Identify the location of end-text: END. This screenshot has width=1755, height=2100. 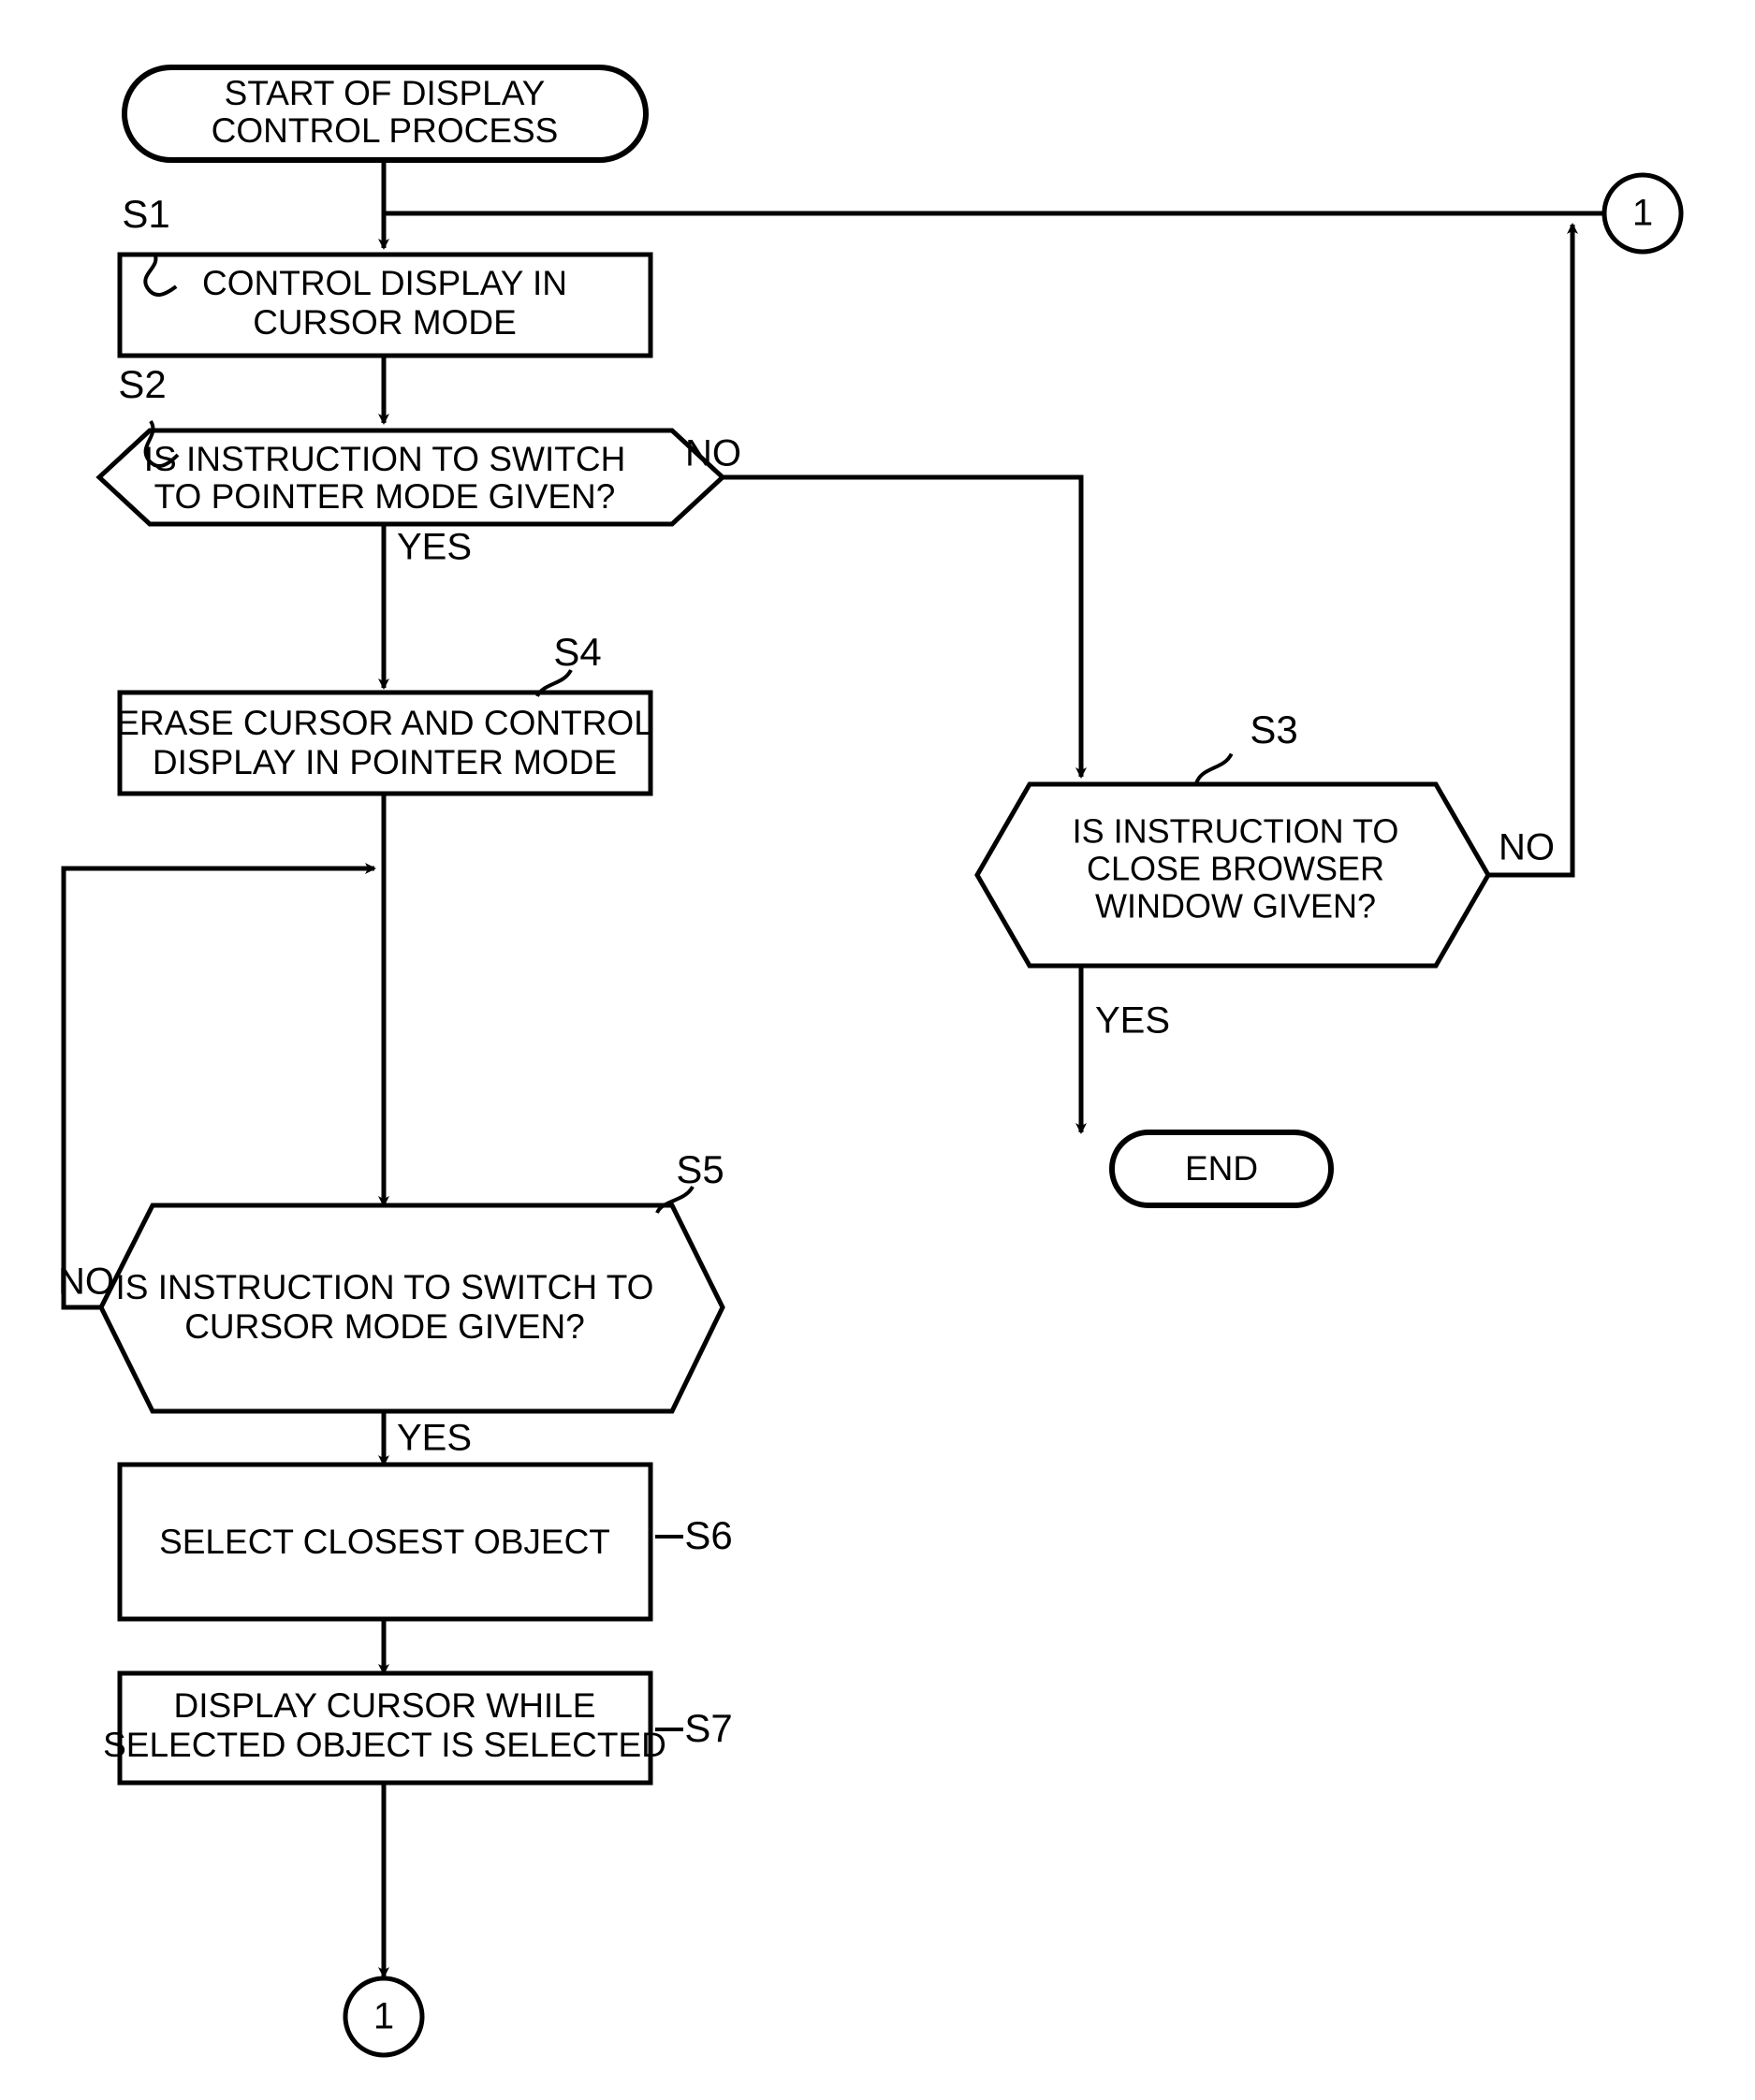
(1221, 1168).